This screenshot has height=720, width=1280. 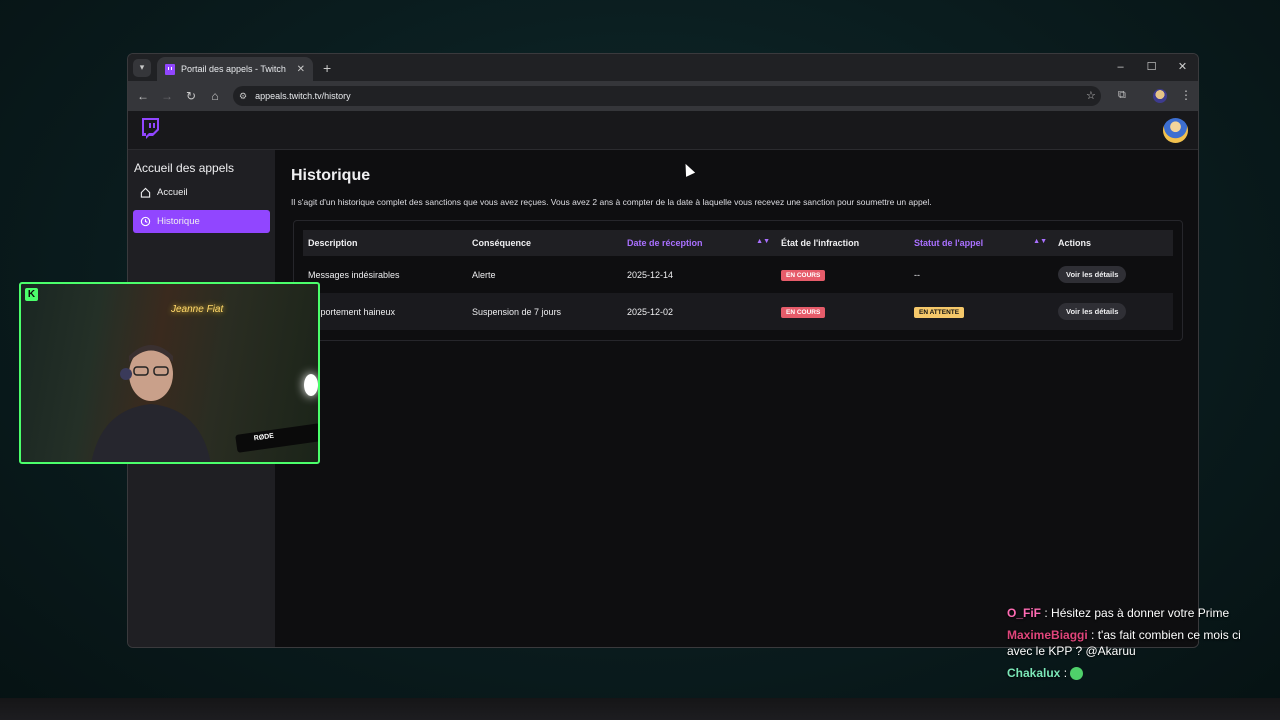 What do you see at coordinates (354, 274) in the screenshot?
I see `cell-description: Messages indésirables` at bounding box center [354, 274].